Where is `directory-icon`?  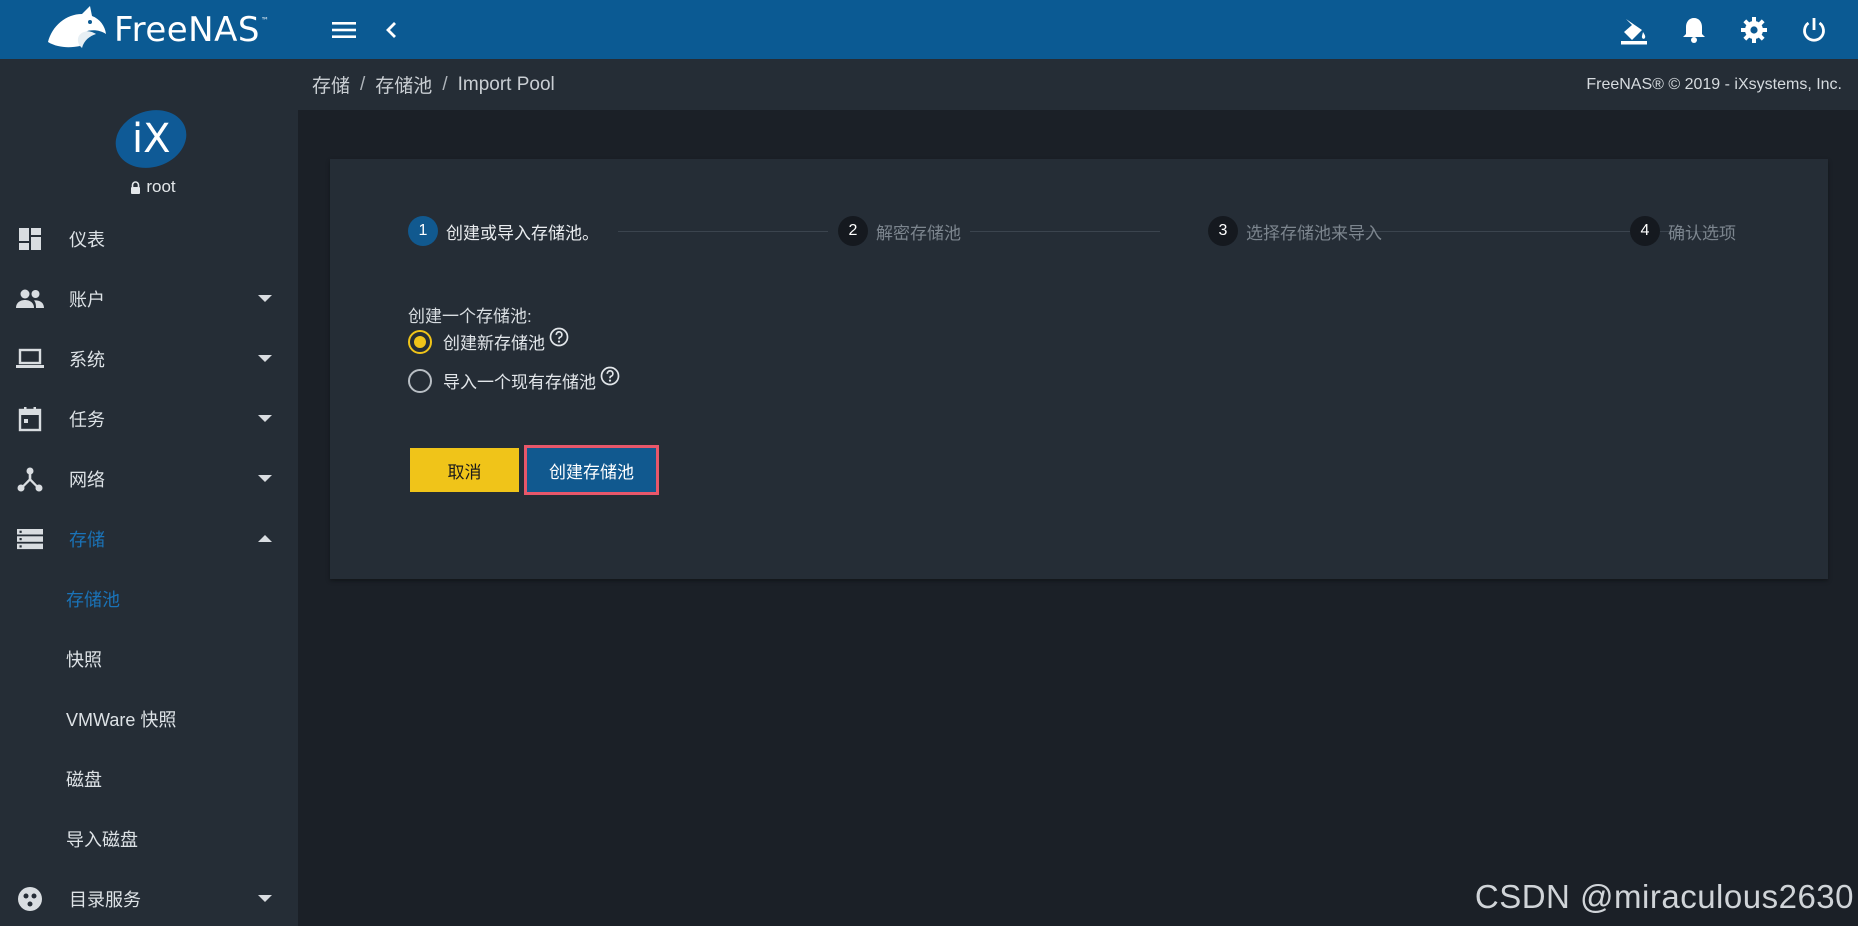 directory-icon is located at coordinates (30, 899).